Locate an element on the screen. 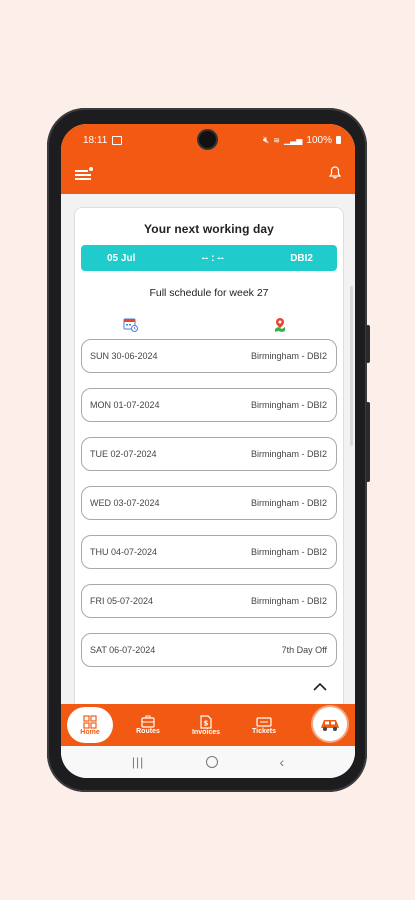 Image resolution: width=415 pixels, height=900 pixels. signal-icon: ▁▃▅ is located at coordinates (293, 140).